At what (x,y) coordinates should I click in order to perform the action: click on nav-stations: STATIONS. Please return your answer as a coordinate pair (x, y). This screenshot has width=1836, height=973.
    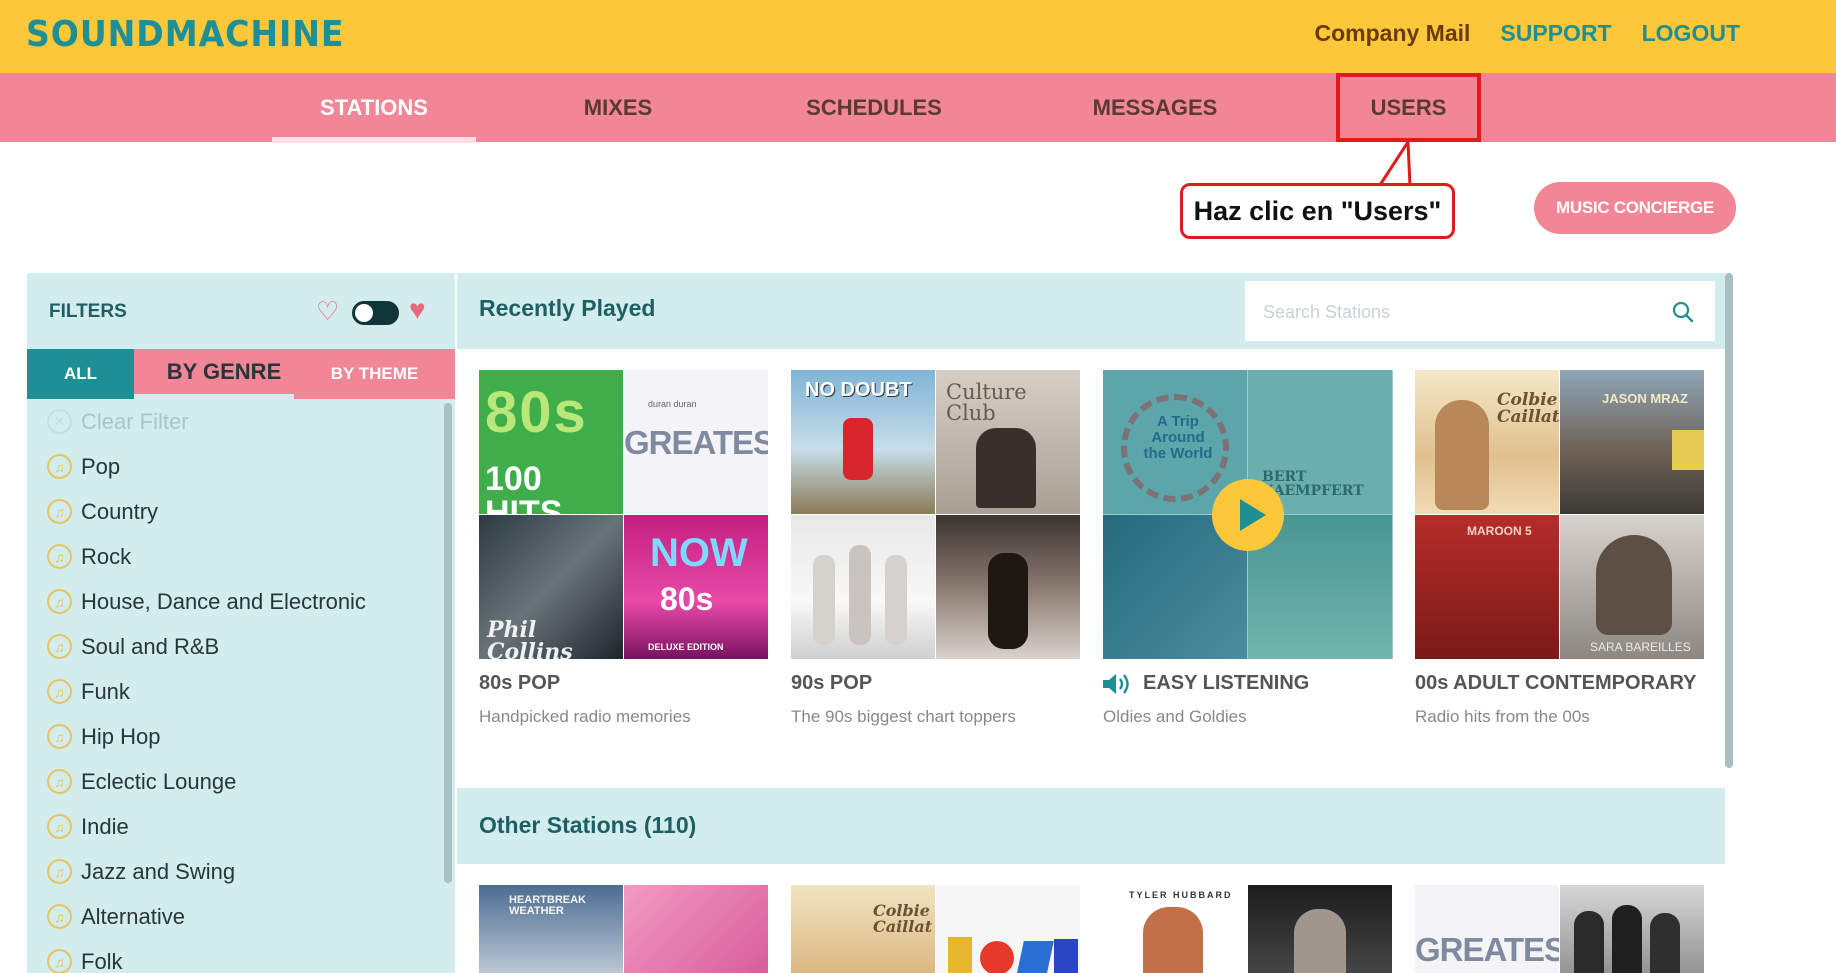
    Looking at the image, I should click on (374, 107).